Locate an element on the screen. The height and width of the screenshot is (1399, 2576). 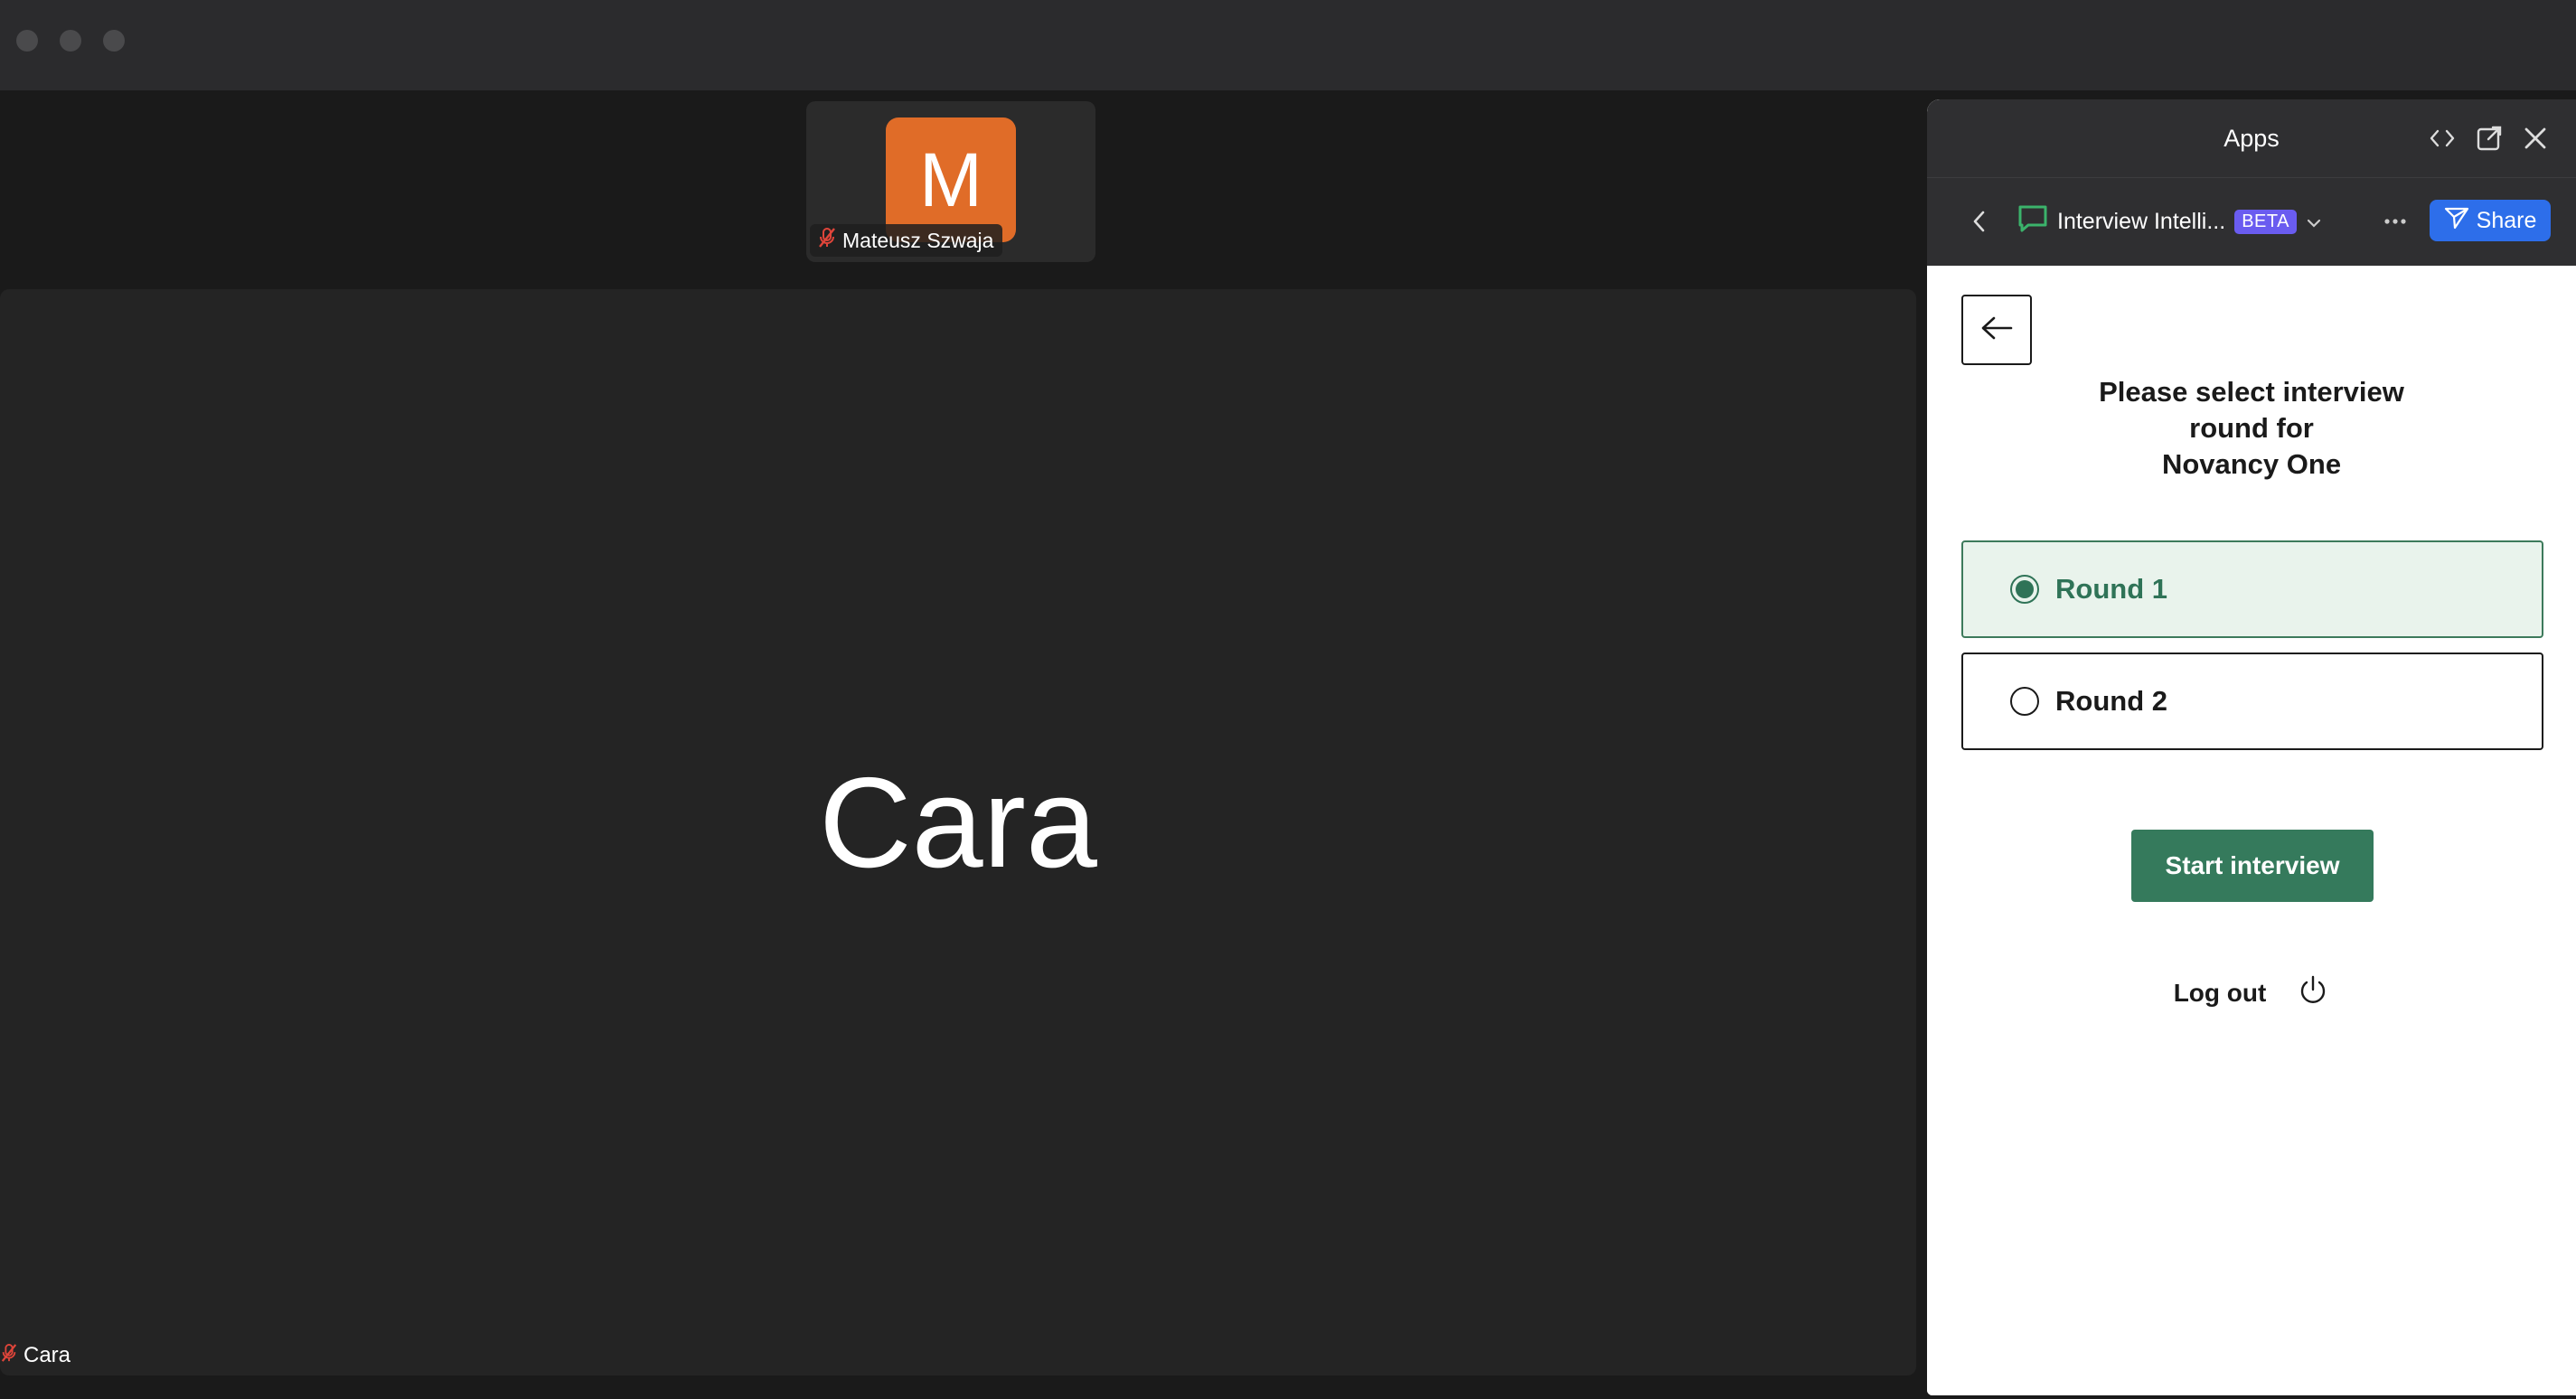
beta-badge: BETA is located at coordinates (2266, 221).